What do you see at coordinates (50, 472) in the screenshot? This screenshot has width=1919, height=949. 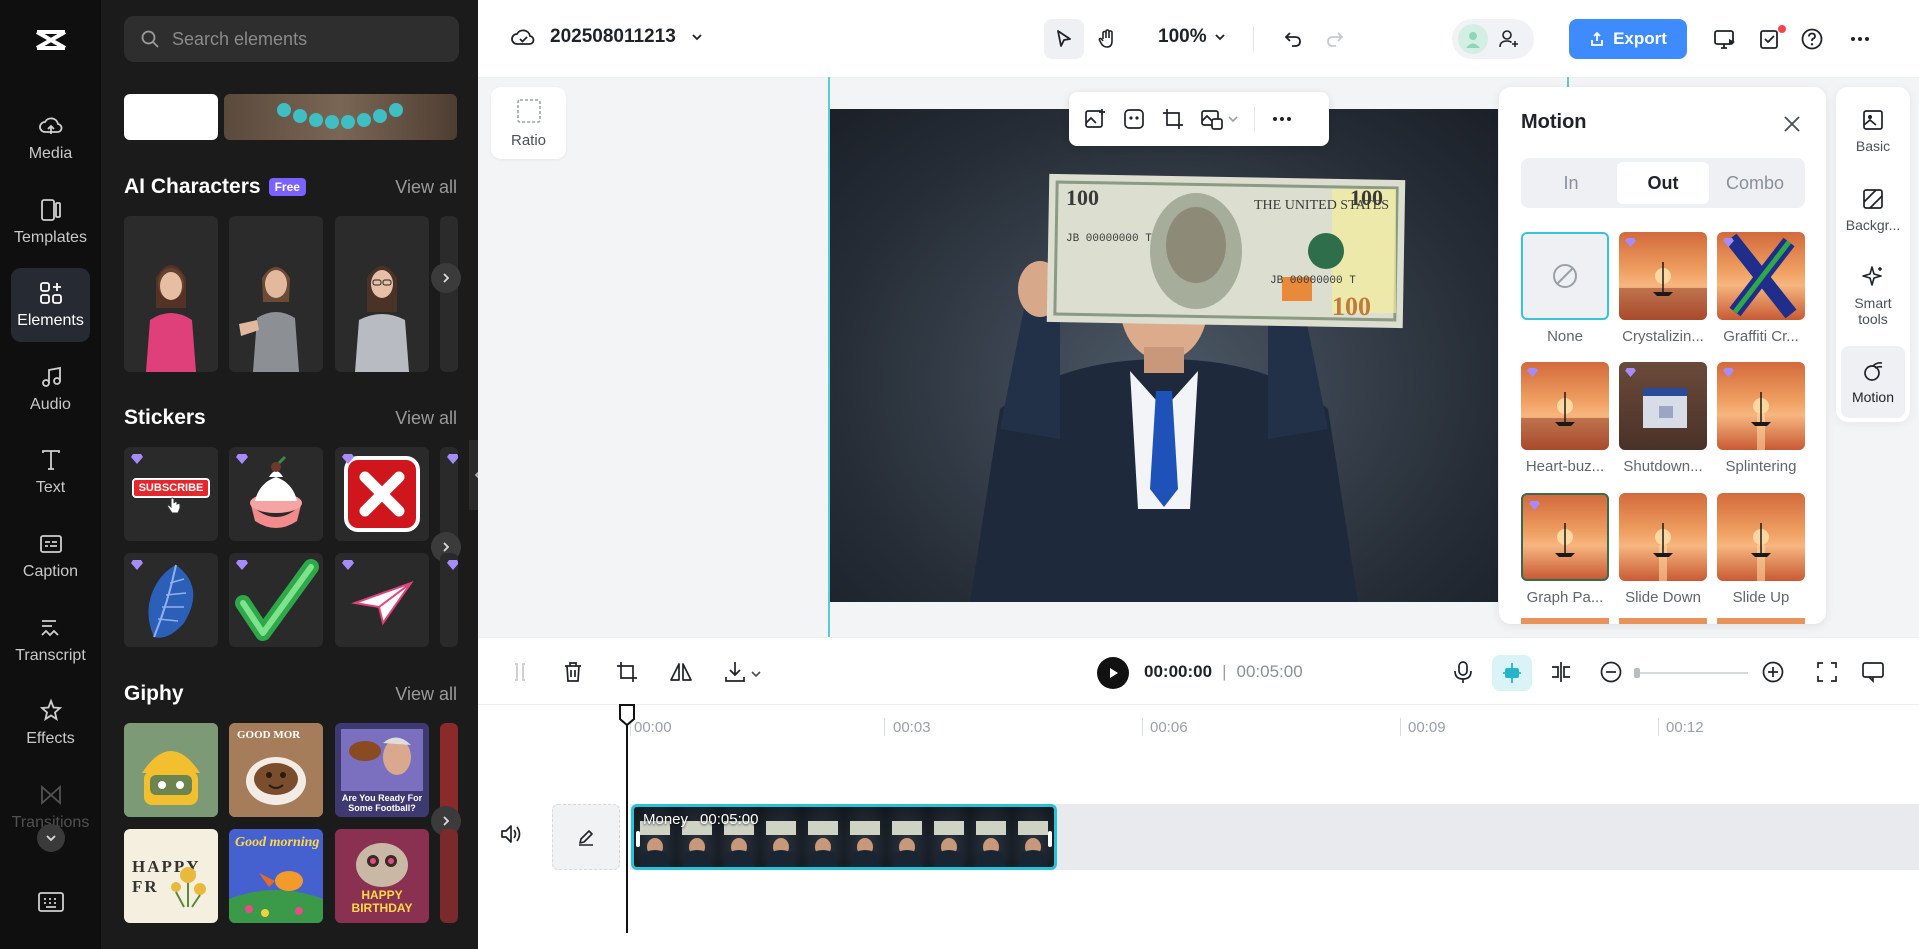 I see `rail-item-text: Text` at bounding box center [50, 472].